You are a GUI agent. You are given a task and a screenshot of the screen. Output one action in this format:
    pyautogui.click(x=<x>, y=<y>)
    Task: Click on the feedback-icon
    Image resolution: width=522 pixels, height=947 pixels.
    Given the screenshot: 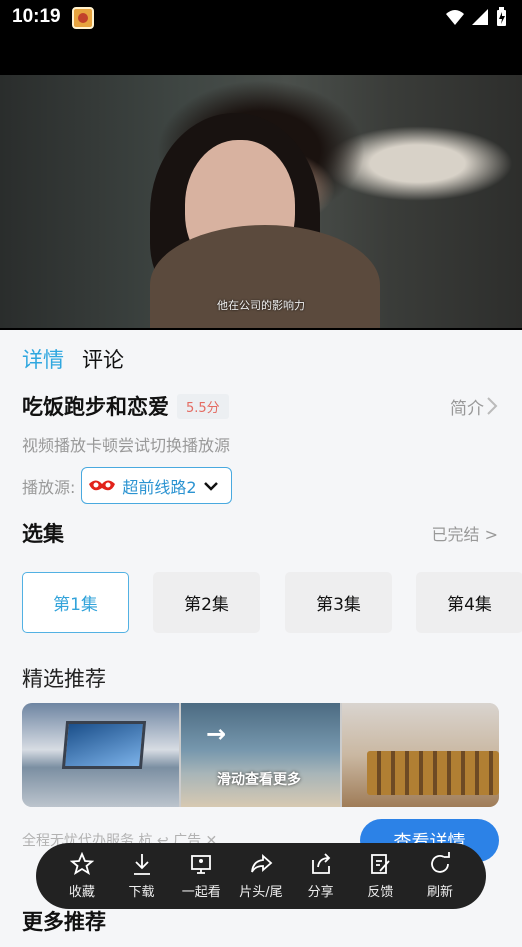 What is the action you would take?
    pyautogui.click(x=381, y=864)
    